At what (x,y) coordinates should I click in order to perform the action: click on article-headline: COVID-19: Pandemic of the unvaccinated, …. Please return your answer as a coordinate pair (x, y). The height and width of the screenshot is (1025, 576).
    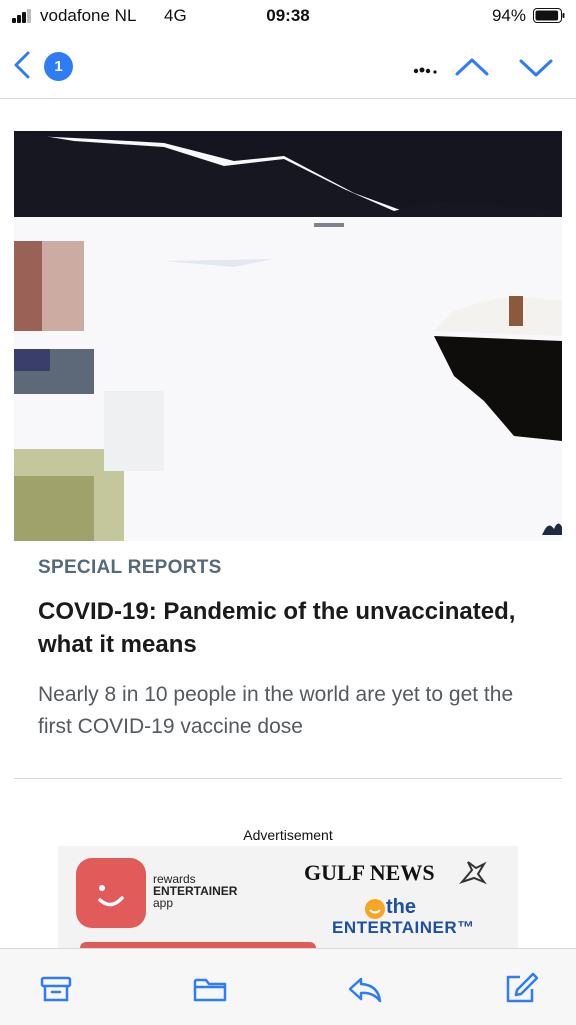
    Looking at the image, I should click on (288, 628).